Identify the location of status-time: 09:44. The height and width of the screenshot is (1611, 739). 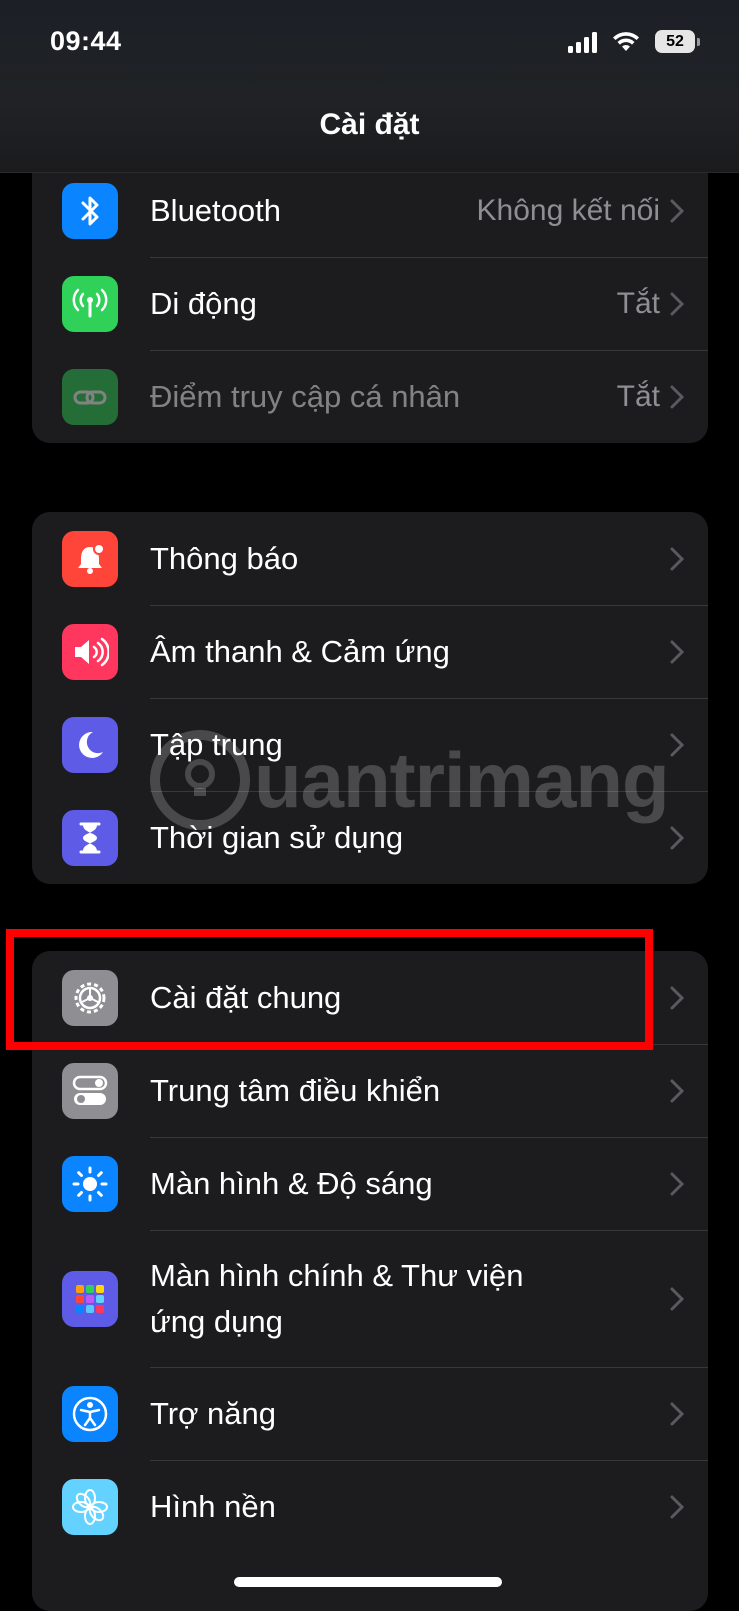
(86, 41).